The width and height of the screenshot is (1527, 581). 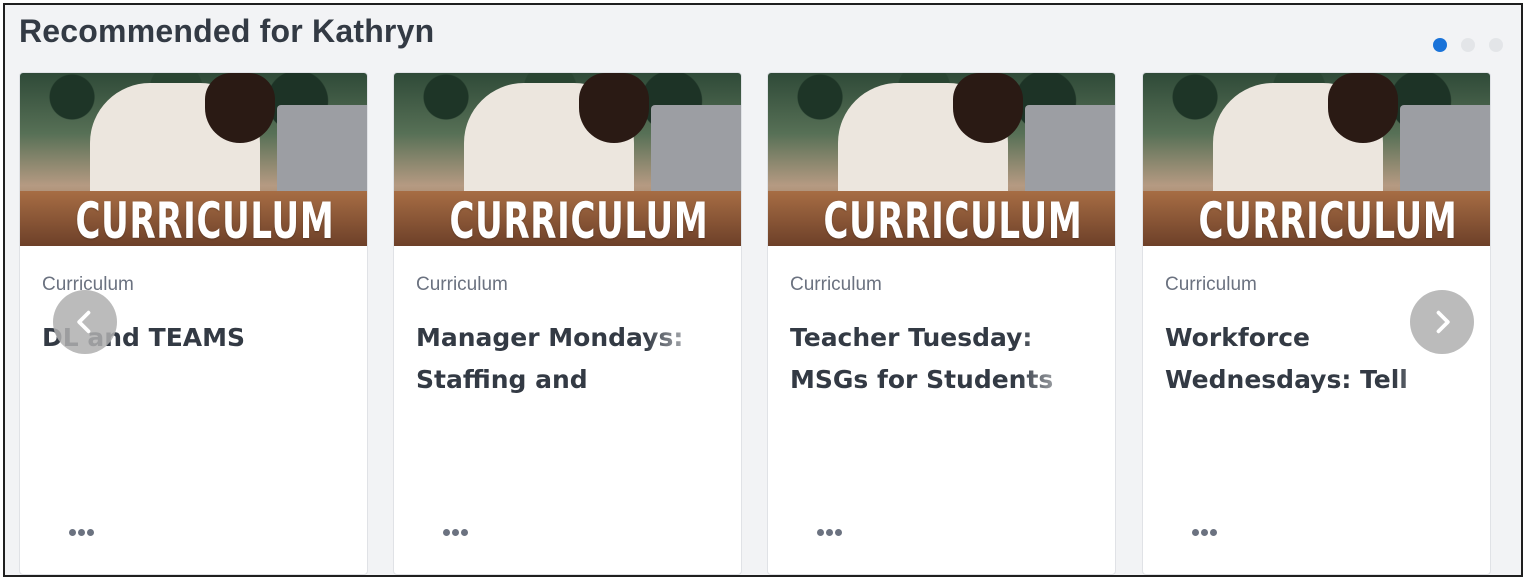 I want to click on card-title: Manager Mondays: Staffing and, so click(x=568, y=359).